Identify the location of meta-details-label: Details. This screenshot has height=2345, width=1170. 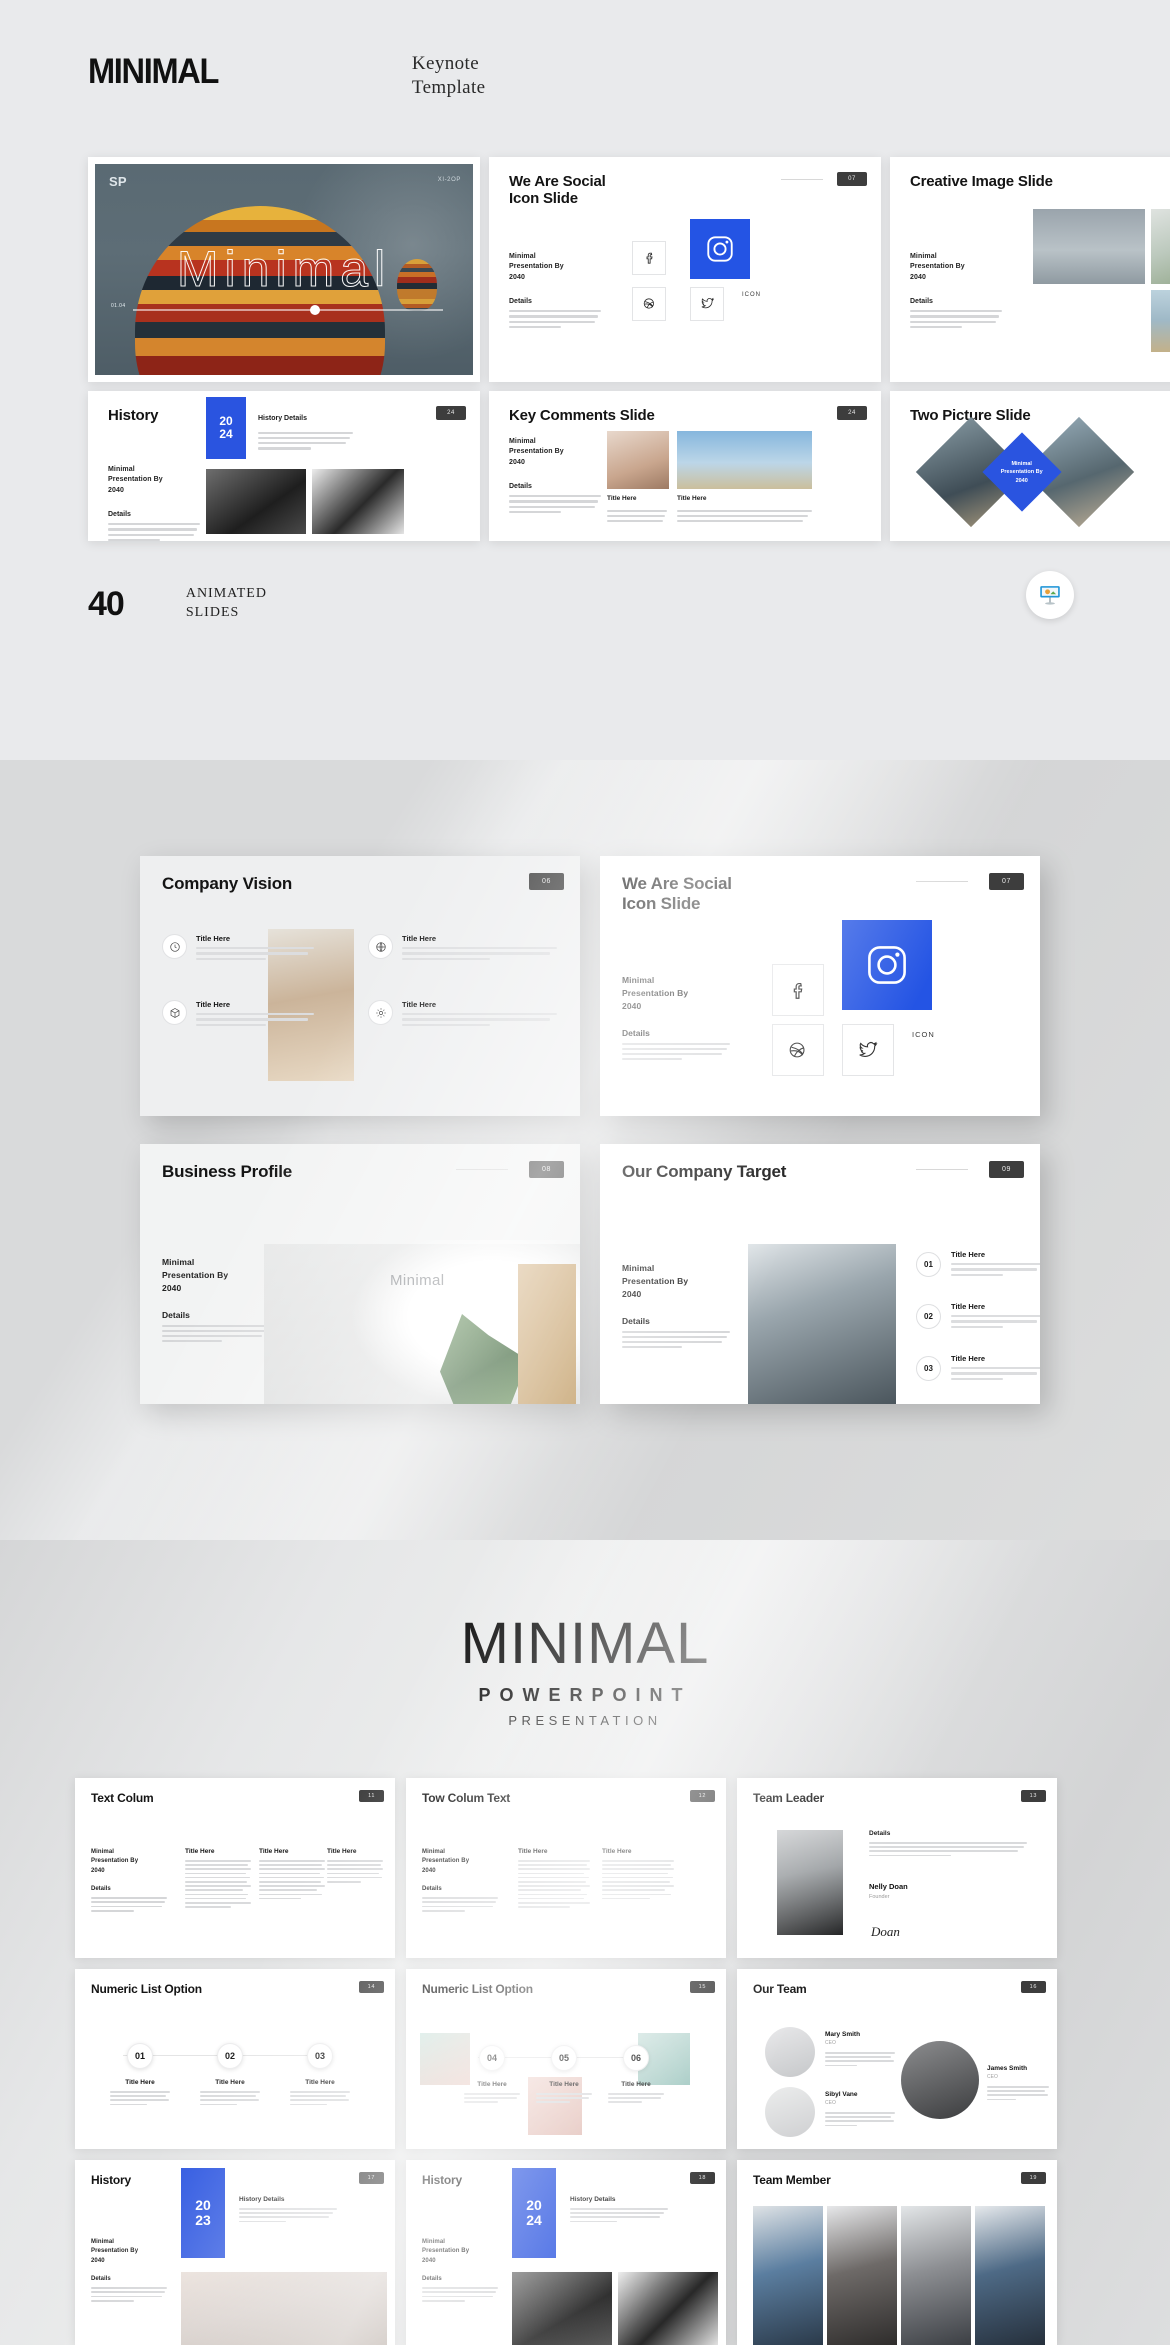
(520, 487).